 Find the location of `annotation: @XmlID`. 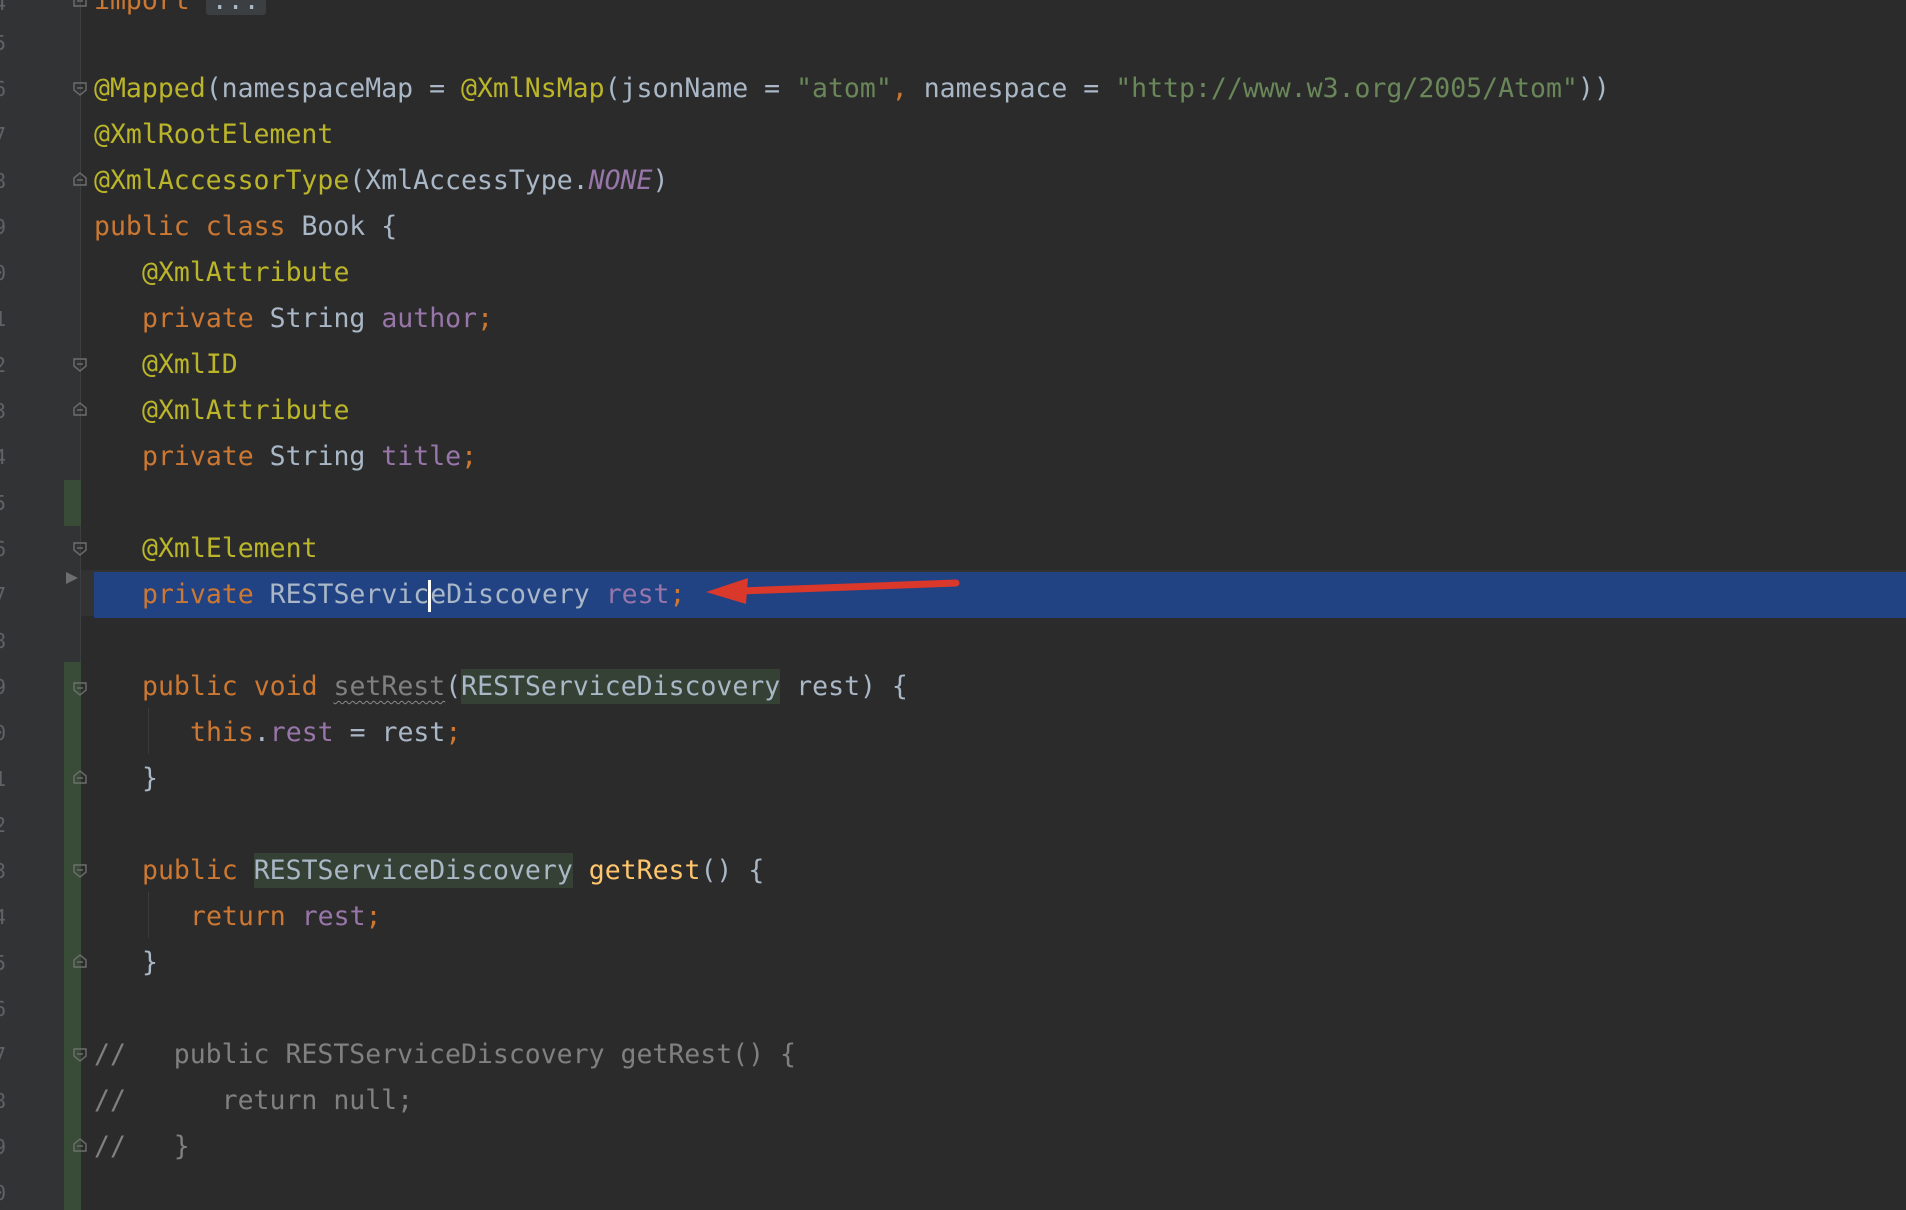

annotation: @XmlID is located at coordinates (190, 364).